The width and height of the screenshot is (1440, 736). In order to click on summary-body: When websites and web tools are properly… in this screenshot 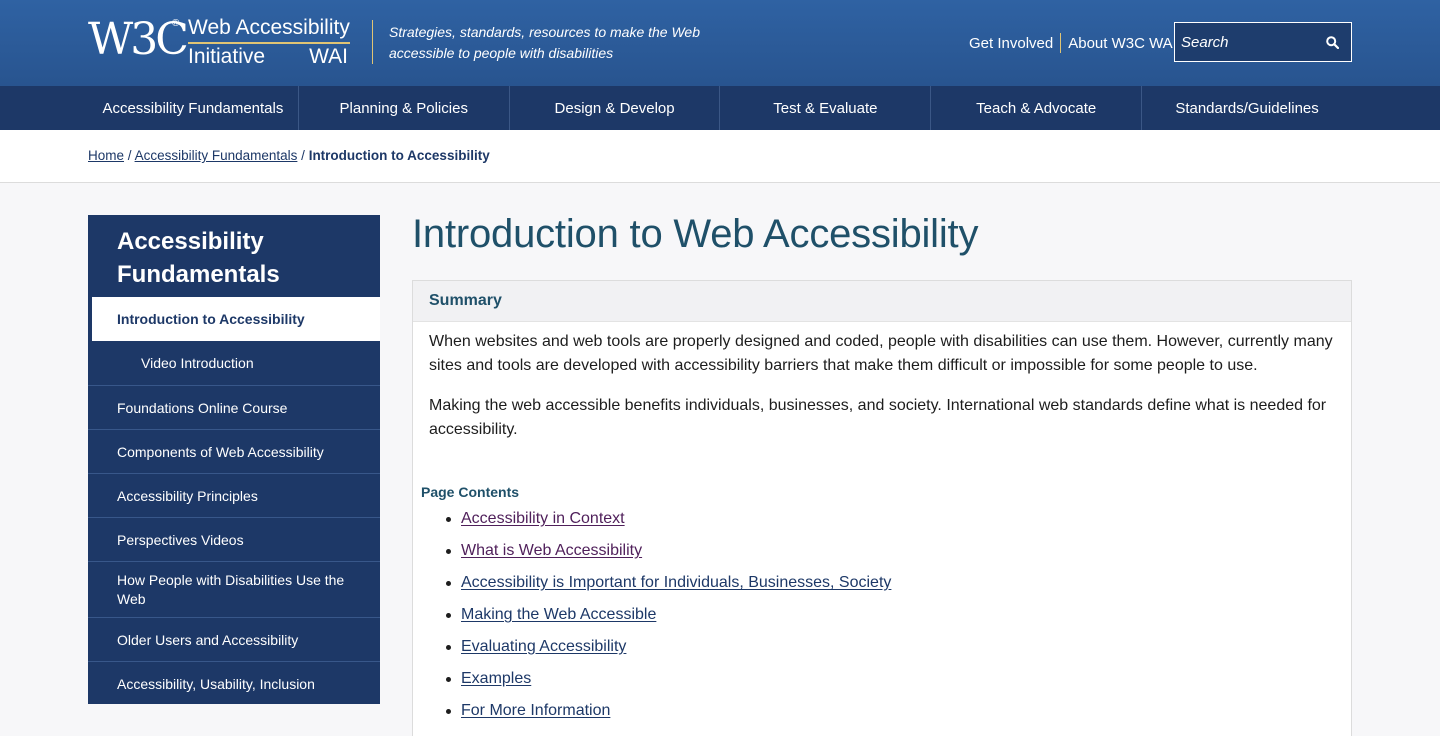, I will do `click(882, 382)`.